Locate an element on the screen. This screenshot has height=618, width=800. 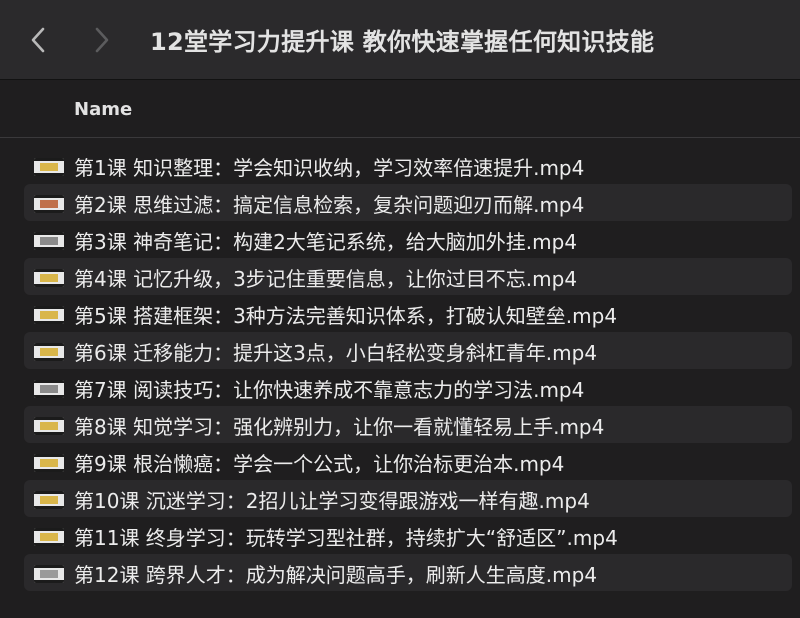
file-name: 第12课 跨界人才：成为解决问题高手，刷新人生高度.mp4 is located at coordinates (336, 575).